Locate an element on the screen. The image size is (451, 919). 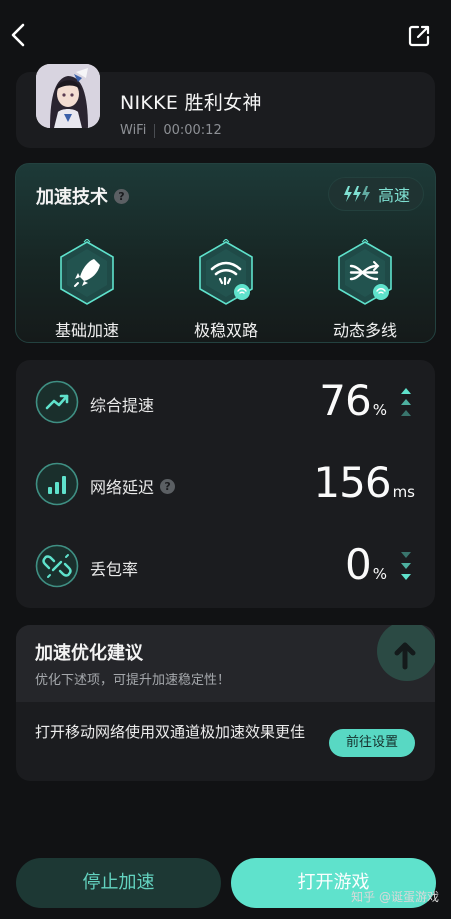
stat-loss-unit: % is located at coordinates (379, 574).